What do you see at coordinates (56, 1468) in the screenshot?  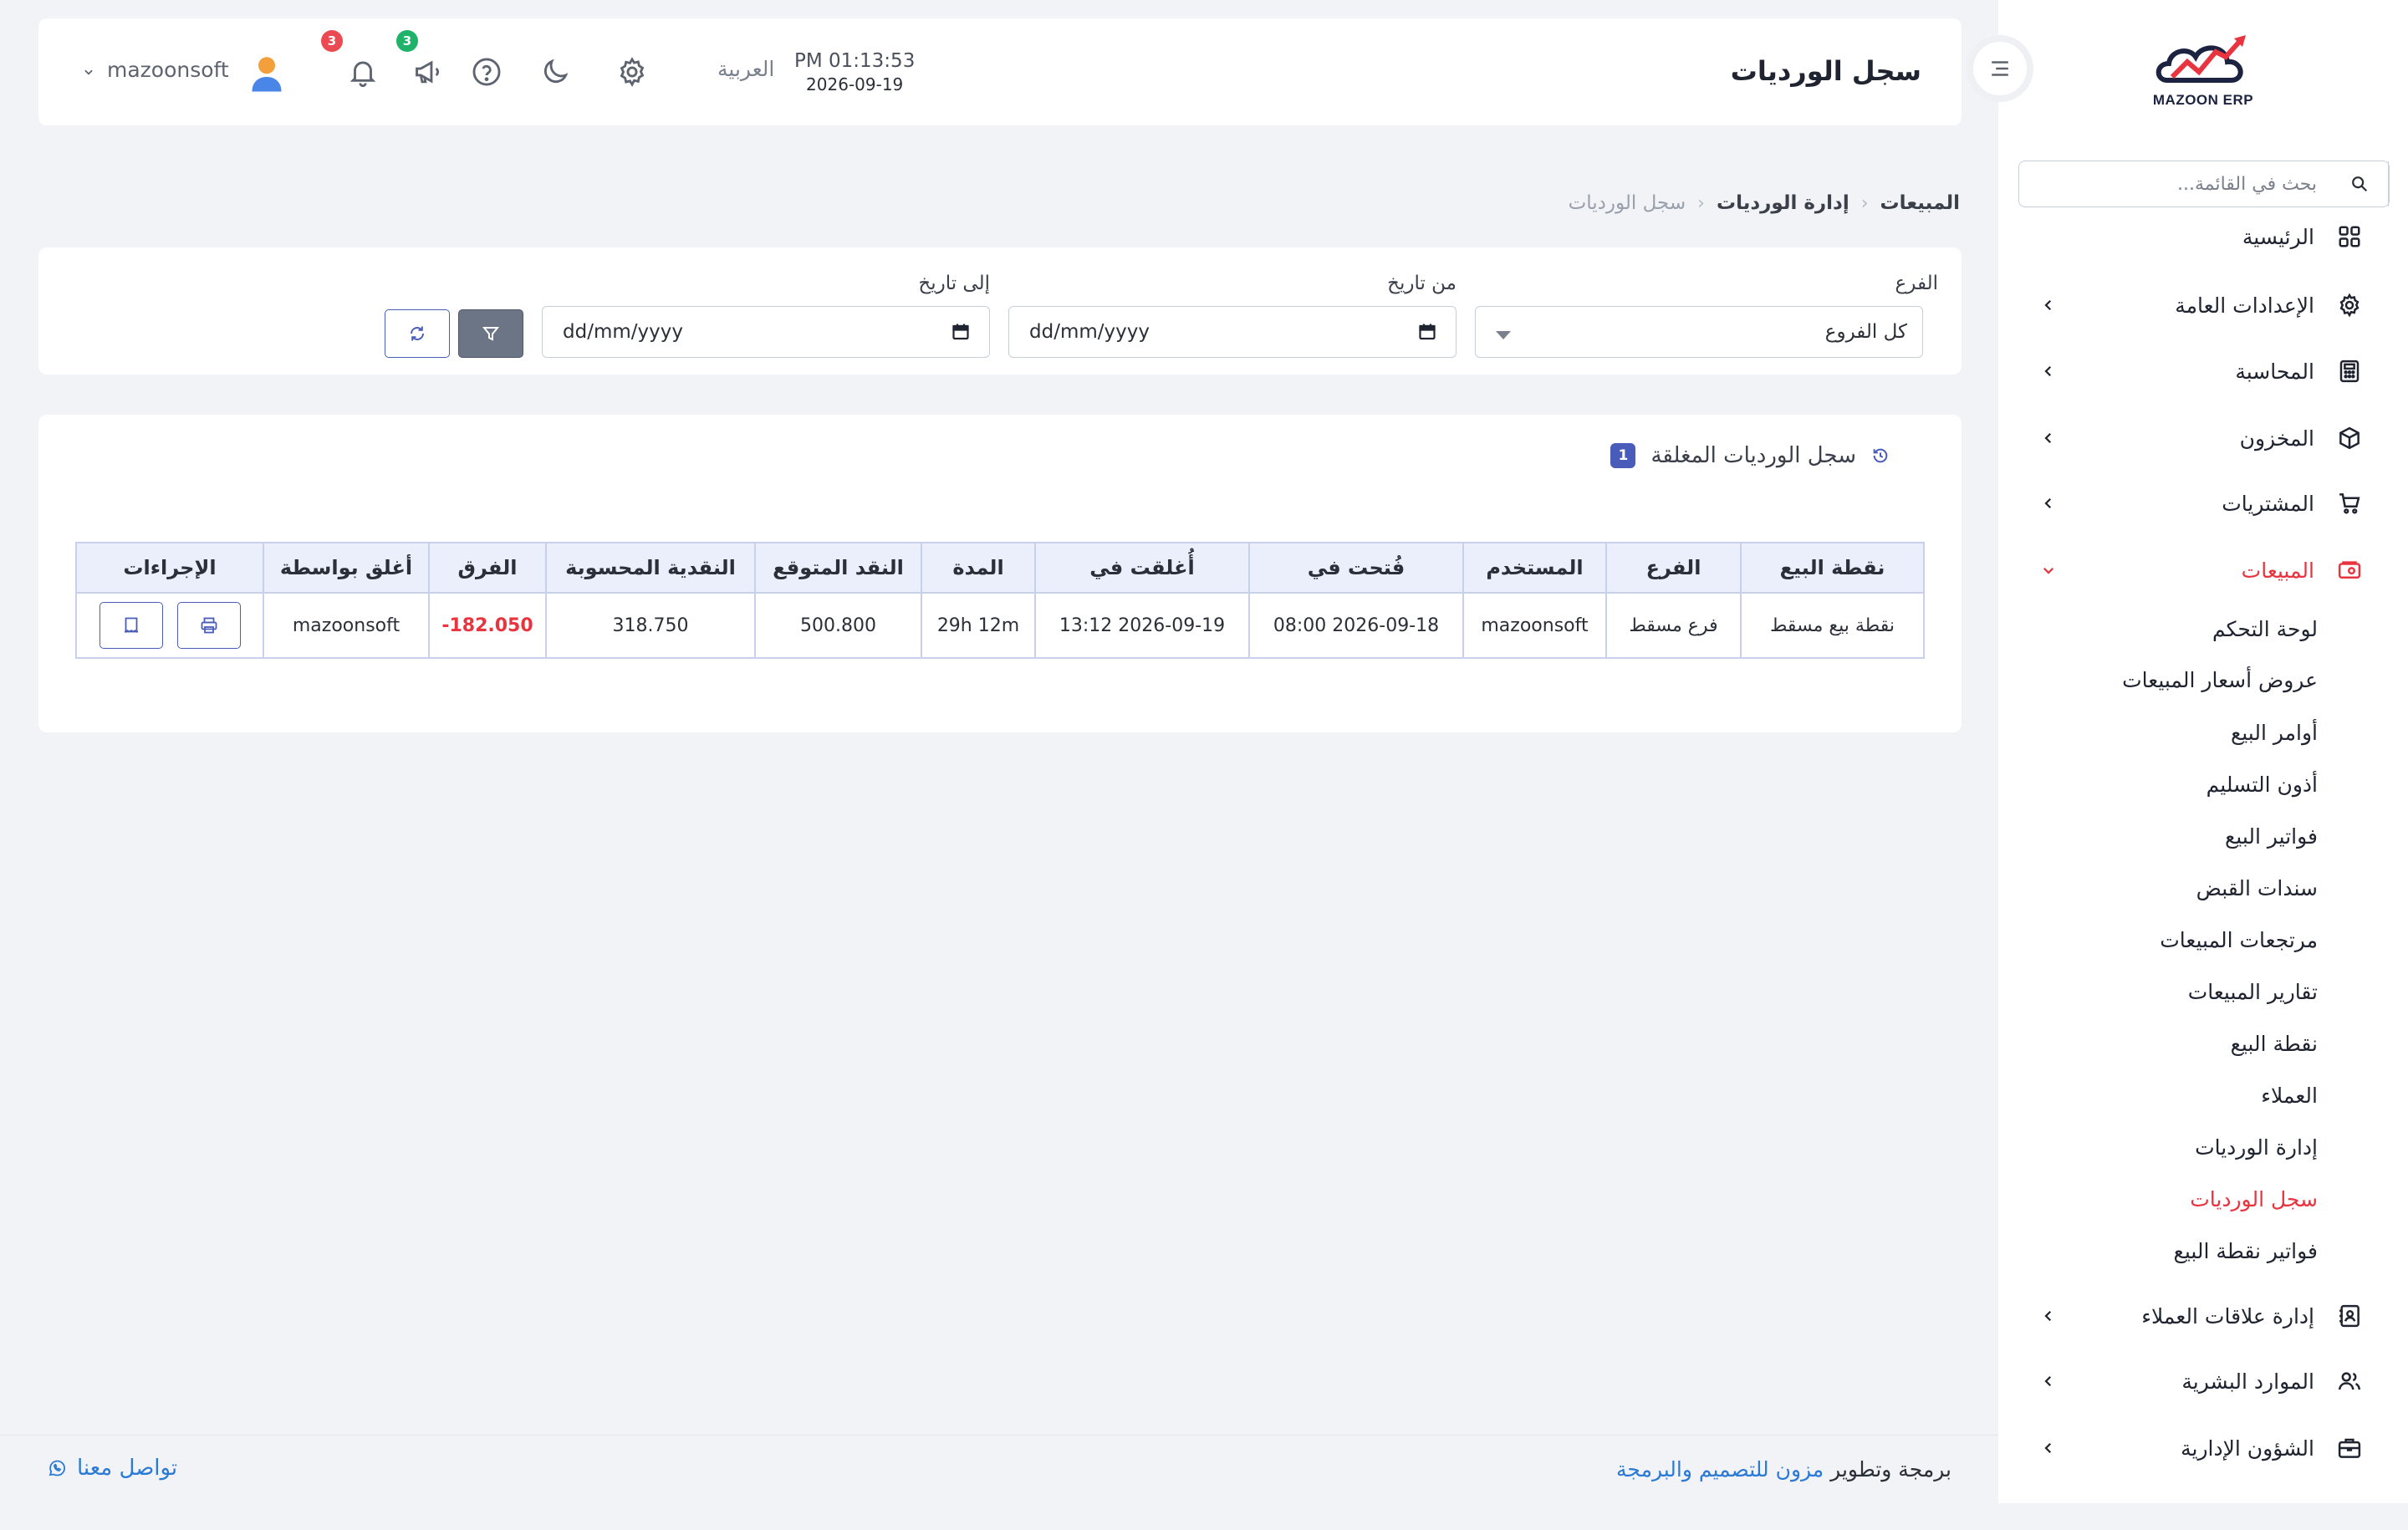 I see `whatsapp-icon` at bounding box center [56, 1468].